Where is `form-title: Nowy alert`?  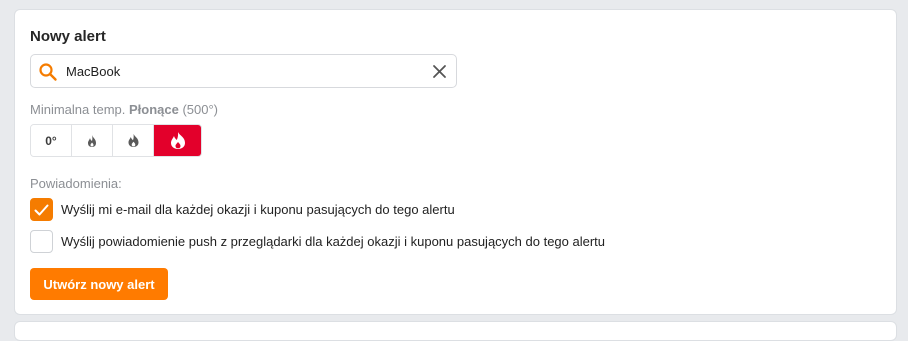
form-title: Nowy alert is located at coordinates (68, 36).